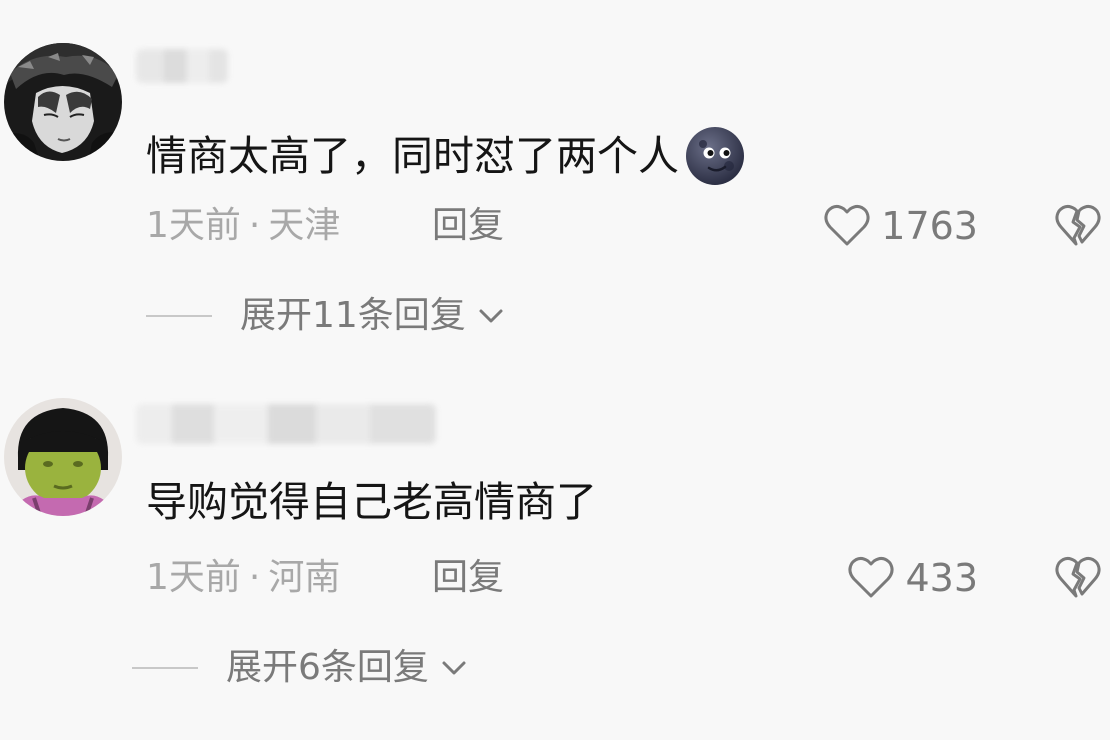  I want to click on comment-text: 情商太高了，同时怼了两个人, so click(445, 156).